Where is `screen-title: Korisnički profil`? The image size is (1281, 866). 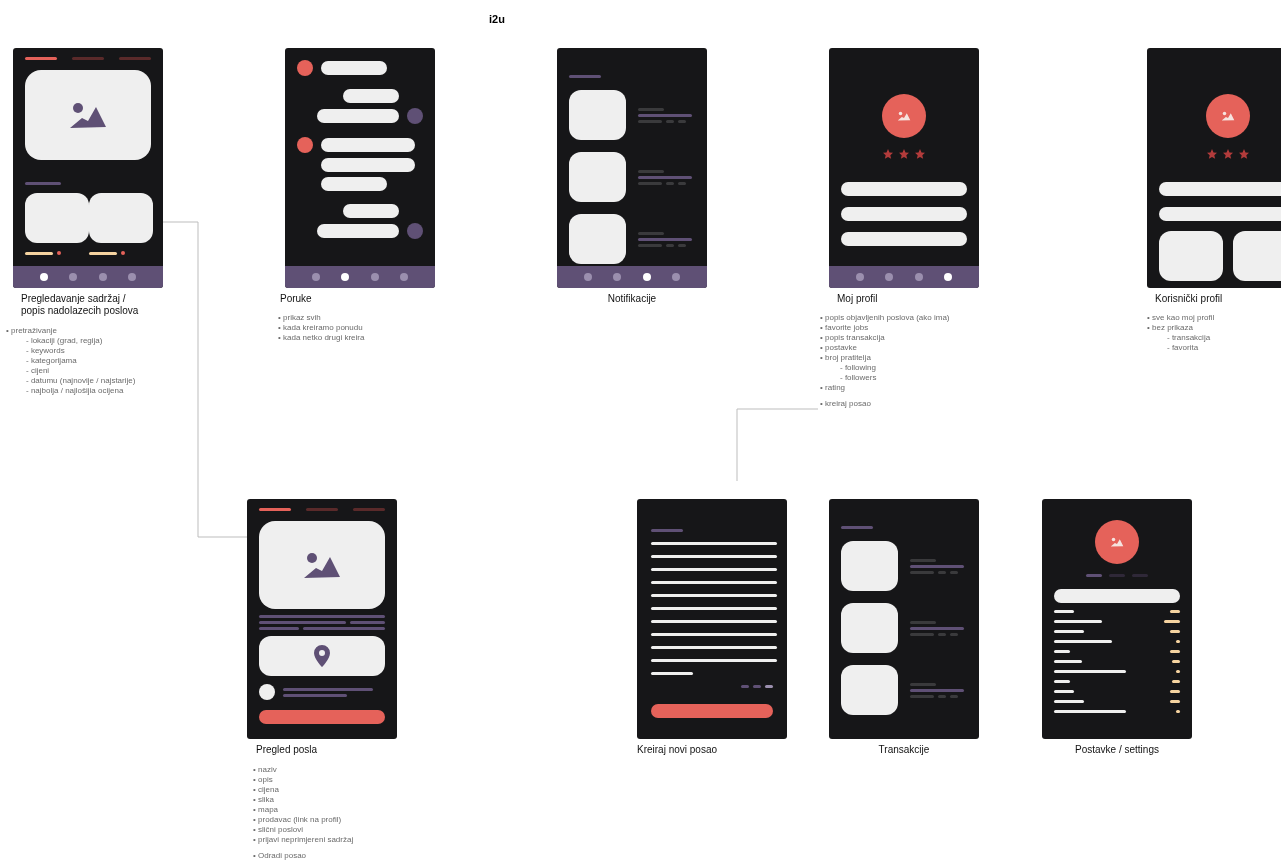 screen-title: Korisnički profil is located at coordinates (1189, 299).